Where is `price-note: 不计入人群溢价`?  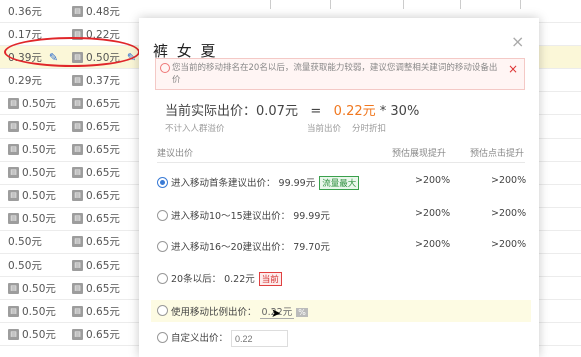 price-note: 不计入人群溢价 is located at coordinates (195, 129).